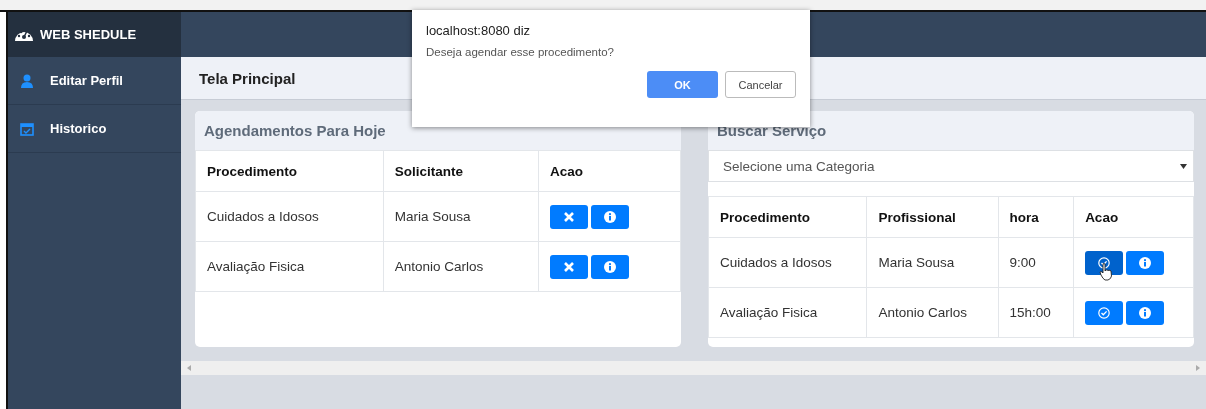 The height and width of the screenshot is (409, 1206). I want to click on horizontal-scrollbar, so click(693, 368).